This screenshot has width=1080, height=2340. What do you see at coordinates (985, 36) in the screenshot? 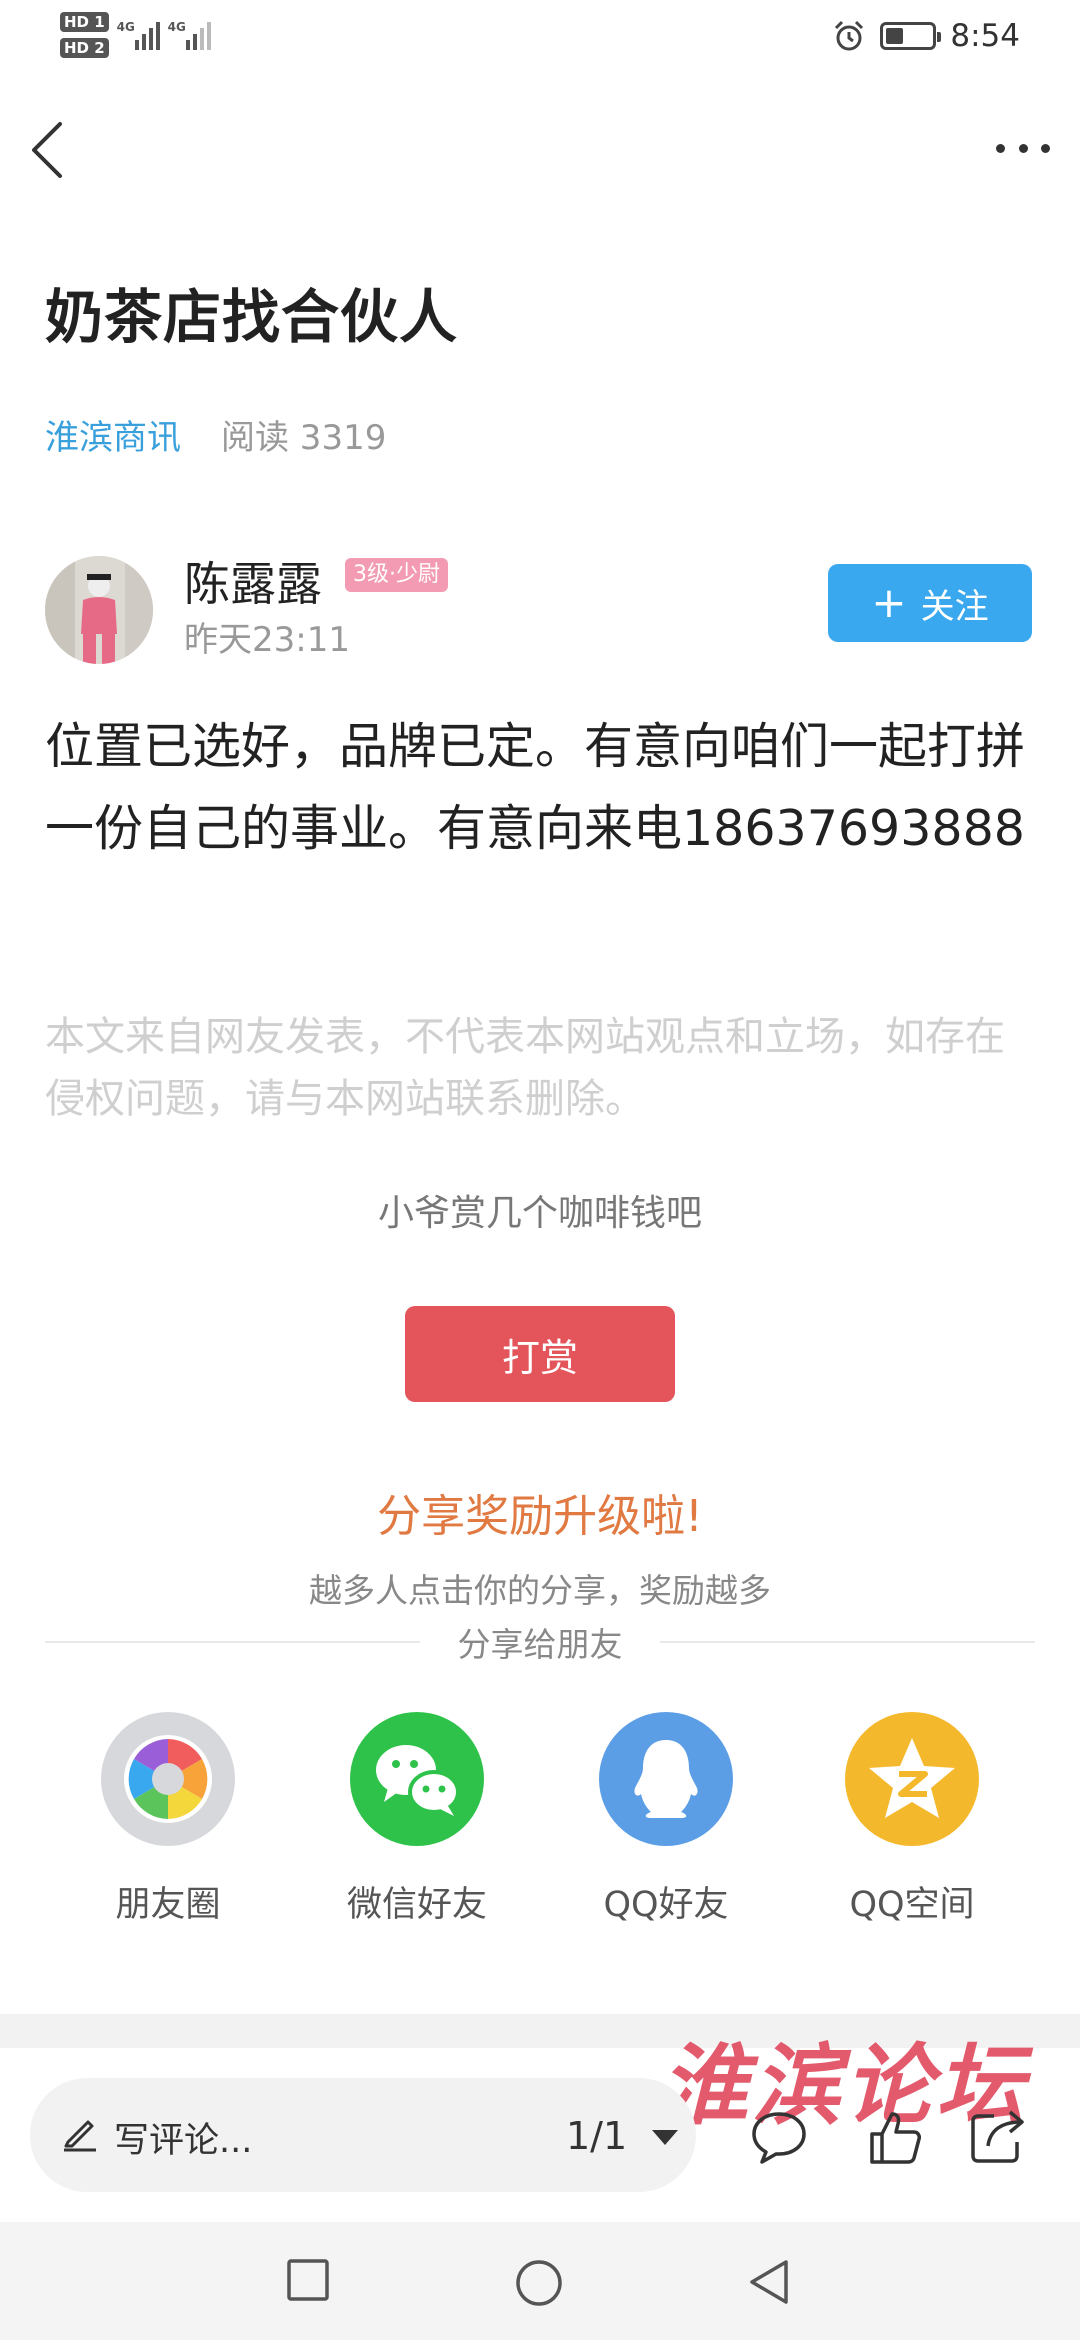
I see `status-time: 8:54` at bounding box center [985, 36].